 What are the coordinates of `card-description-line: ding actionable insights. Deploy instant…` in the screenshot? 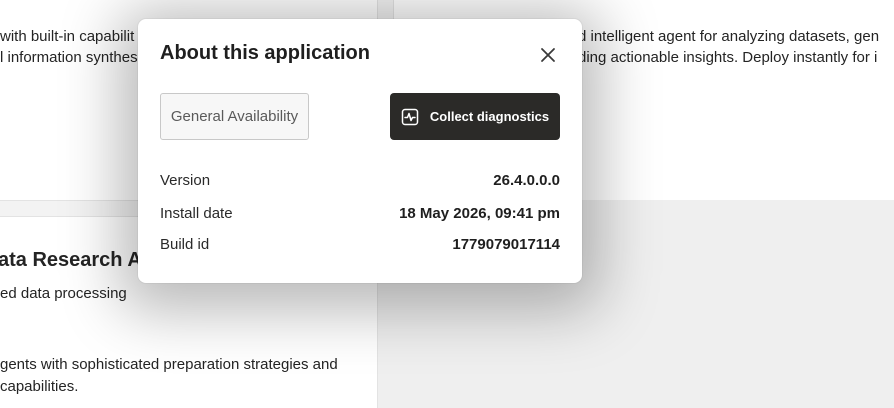 It's located at (728, 57).